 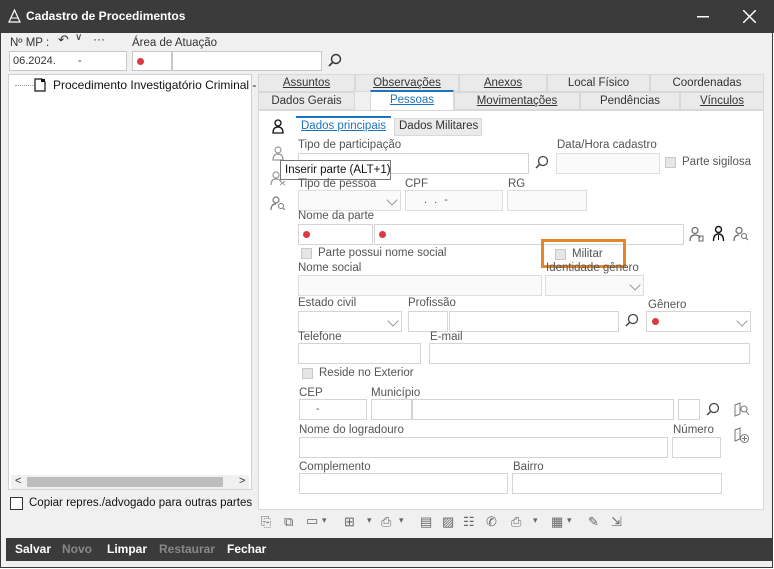 I want to click on tab-coordenadas: Coordenadas, so click(x=707, y=83).